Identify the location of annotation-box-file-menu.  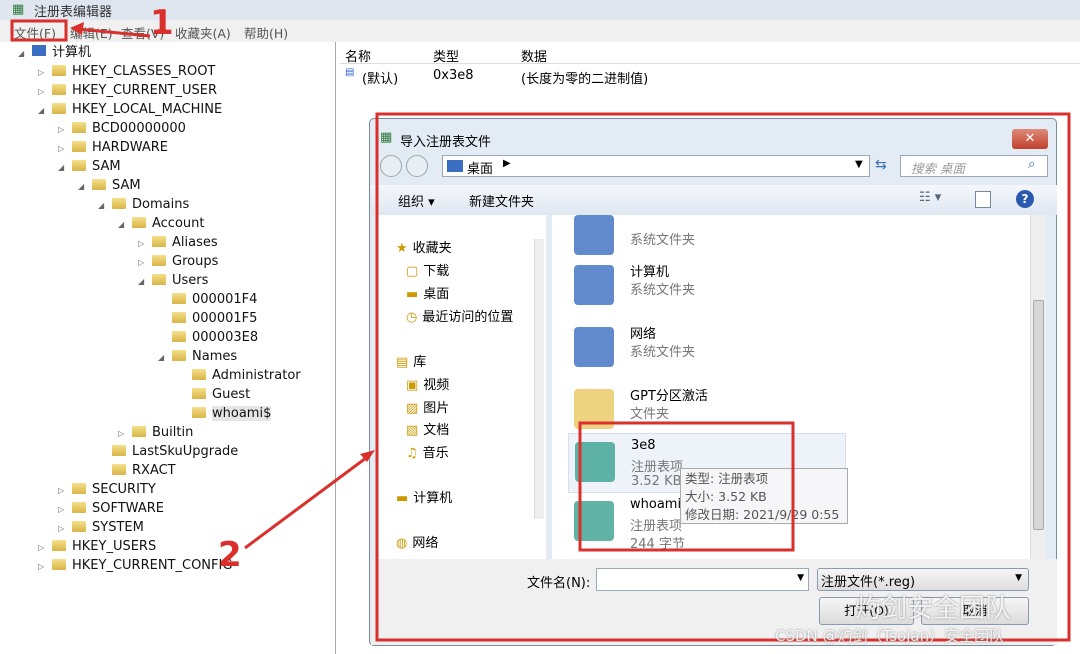
(39, 30).